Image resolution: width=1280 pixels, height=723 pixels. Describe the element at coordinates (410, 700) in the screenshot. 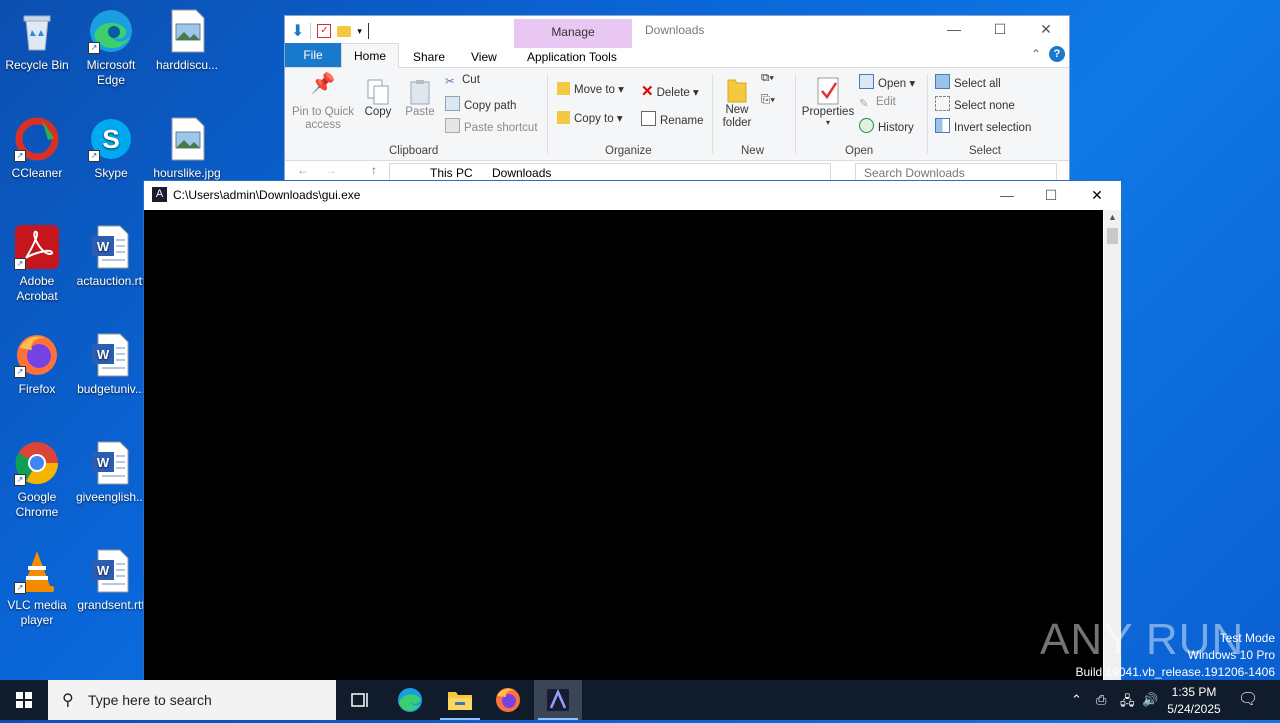

I see `taskbar-edge` at that location.